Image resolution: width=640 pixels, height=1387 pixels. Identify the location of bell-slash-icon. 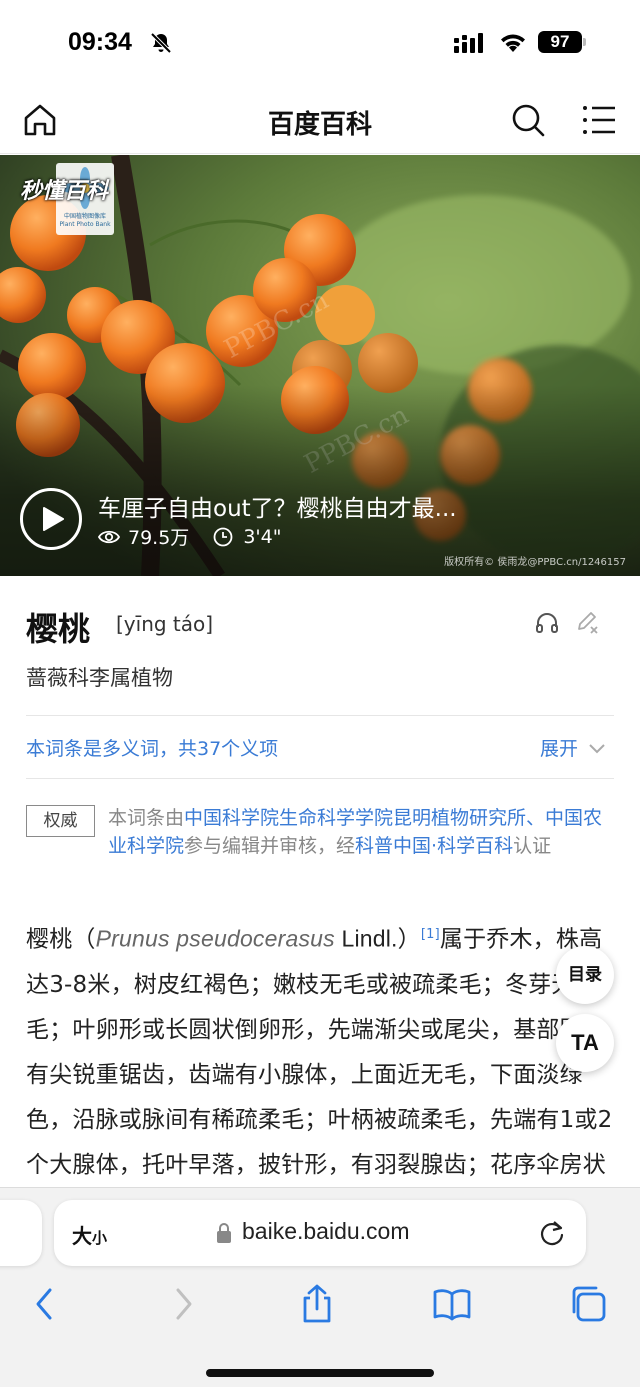
(161, 43).